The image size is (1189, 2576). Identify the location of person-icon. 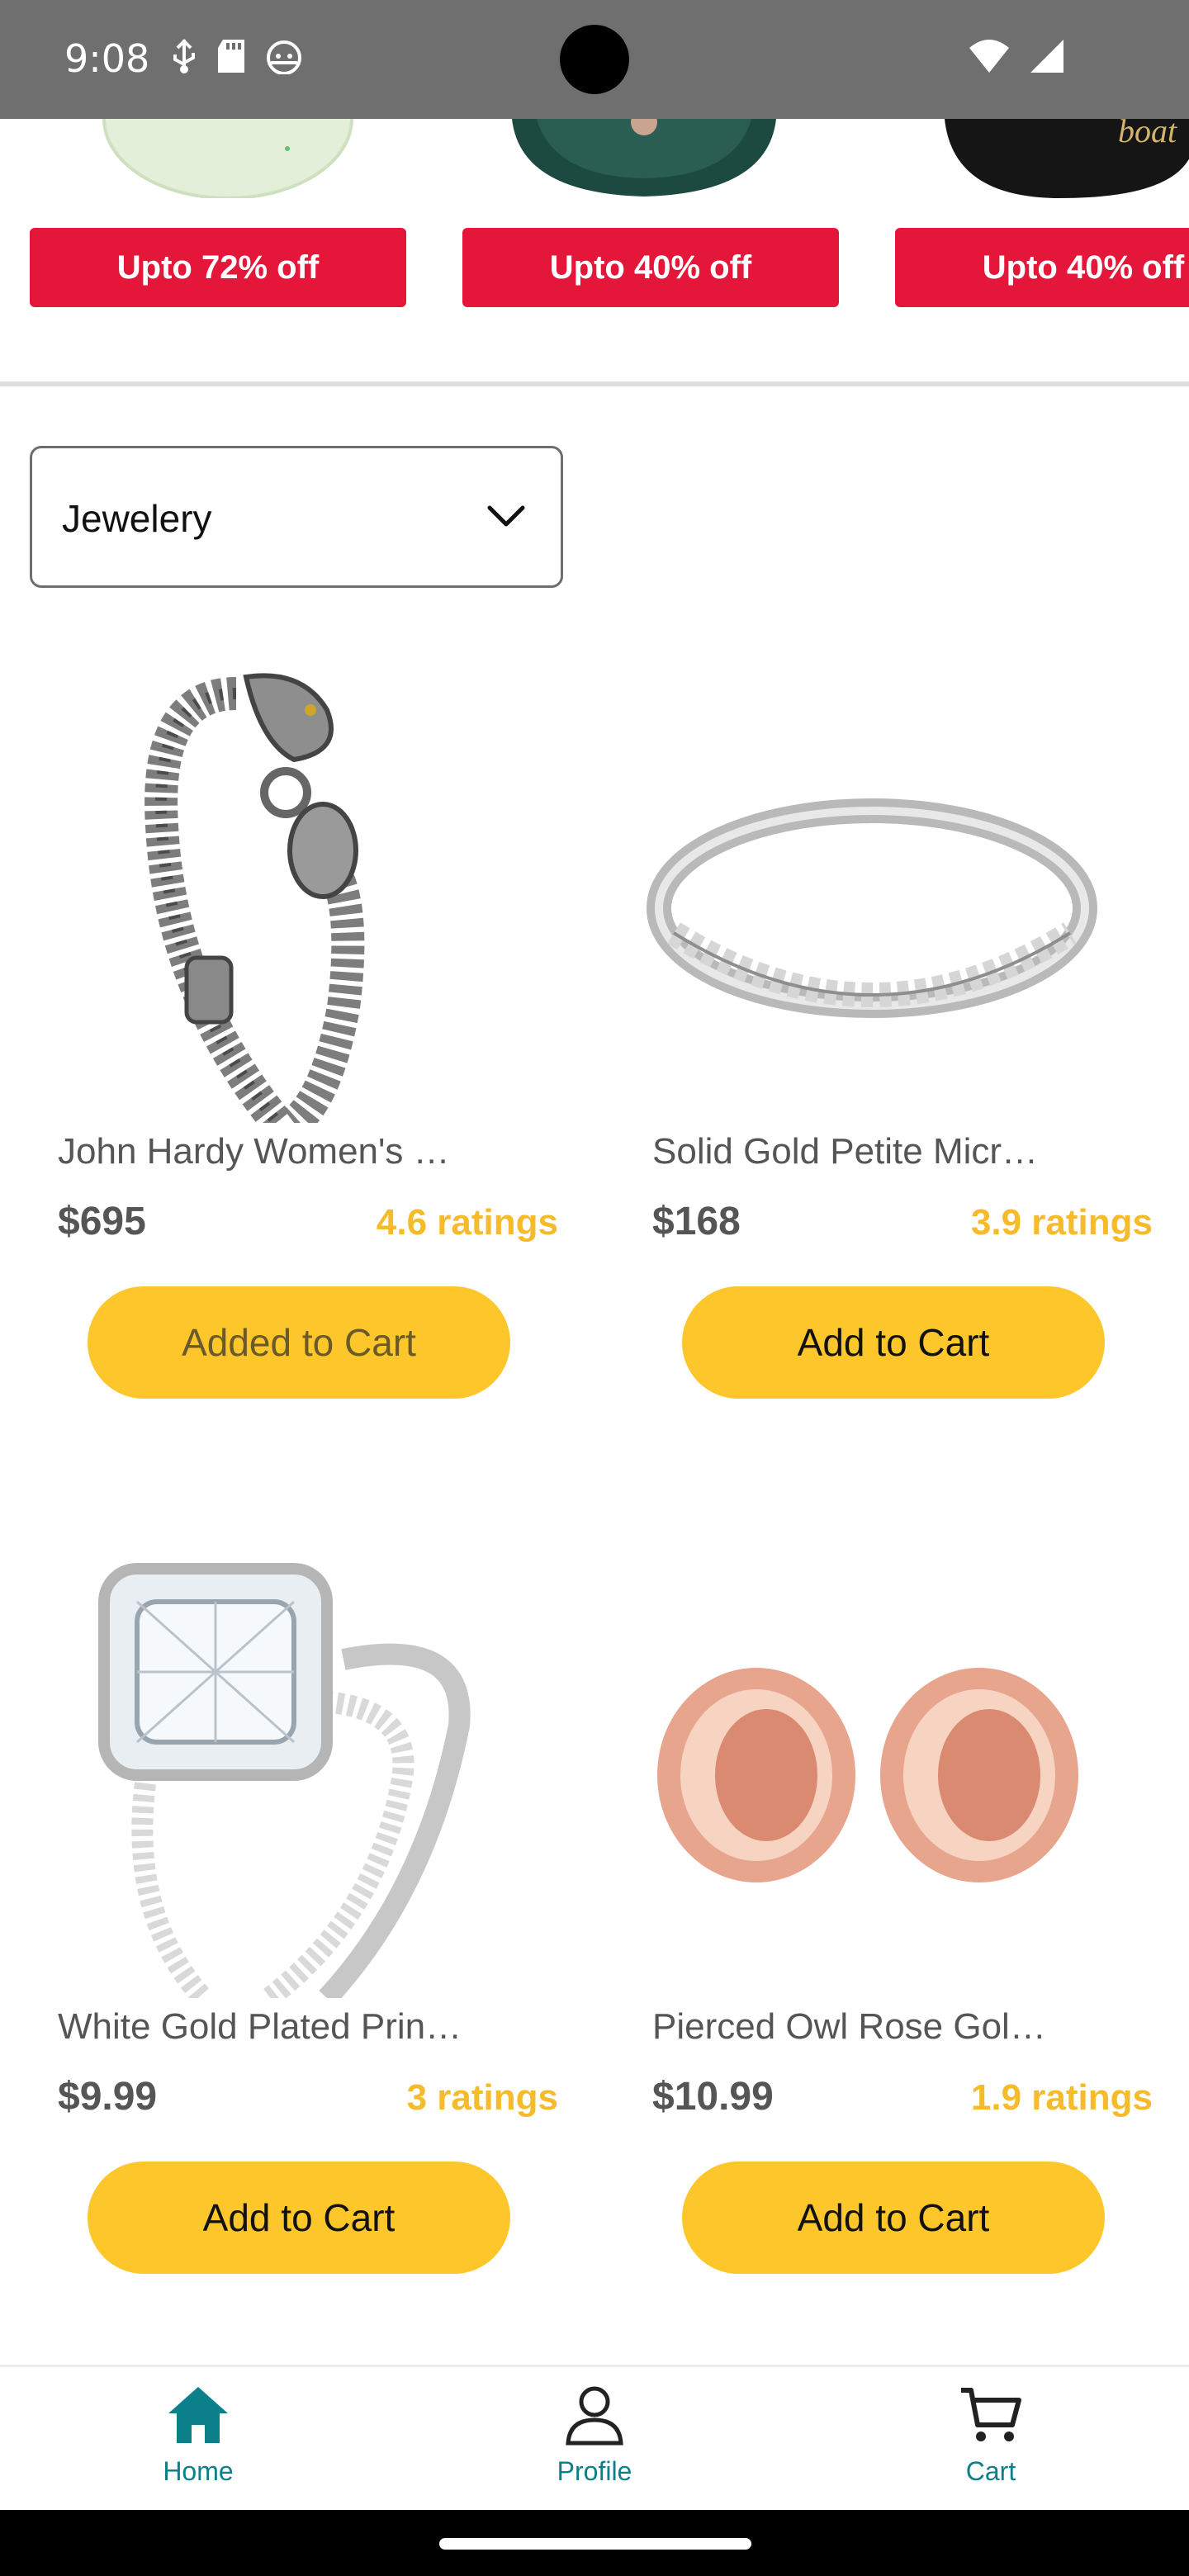
(594, 2416).